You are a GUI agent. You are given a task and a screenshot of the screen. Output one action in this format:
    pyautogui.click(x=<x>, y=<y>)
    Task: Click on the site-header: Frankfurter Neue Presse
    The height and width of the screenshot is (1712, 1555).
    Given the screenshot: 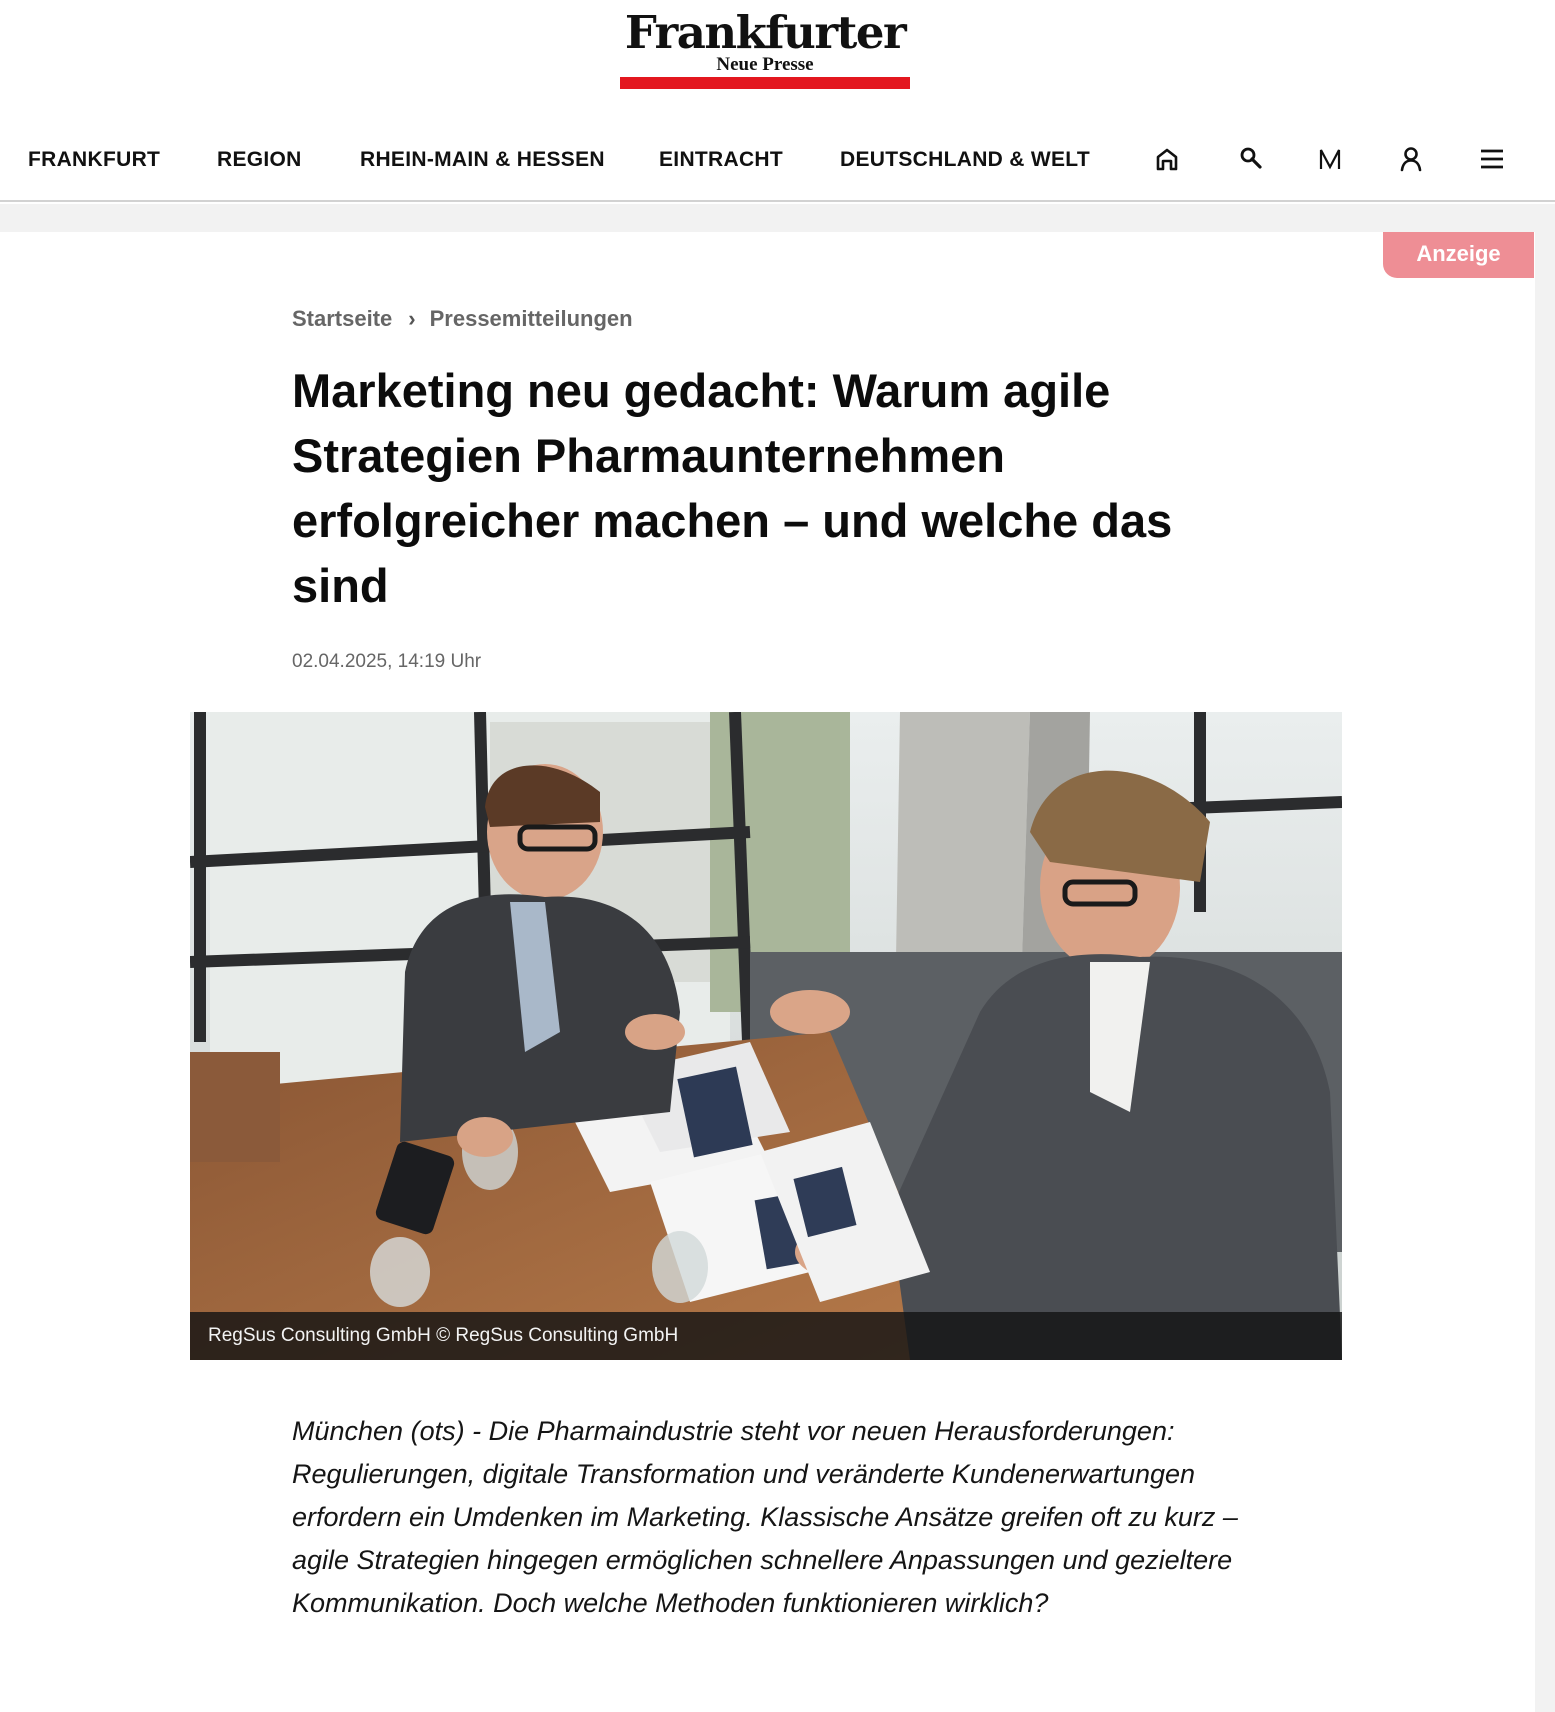 What is the action you would take?
    pyautogui.click(x=777, y=55)
    